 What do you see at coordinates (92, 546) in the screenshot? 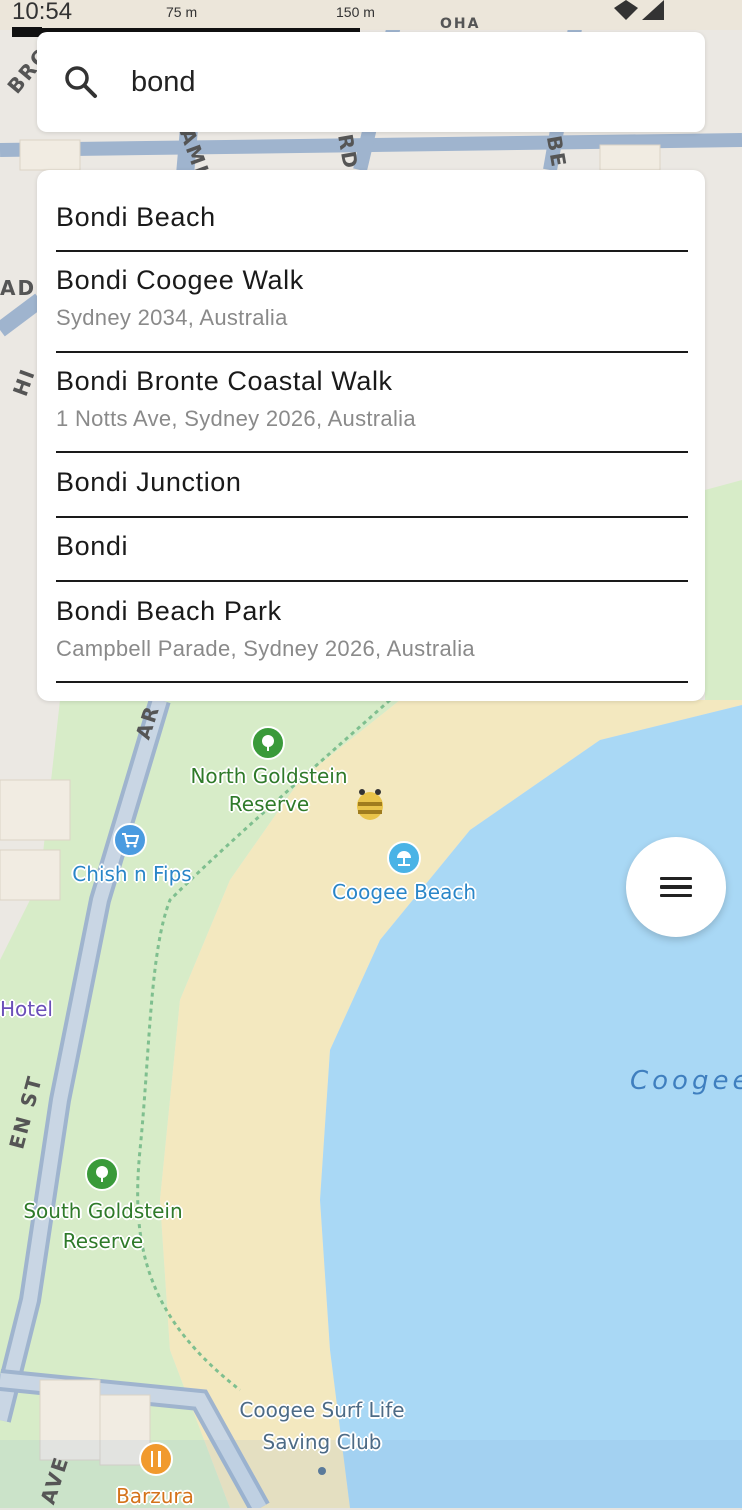
I see `result-title: Bondi` at bounding box center [92, 546].